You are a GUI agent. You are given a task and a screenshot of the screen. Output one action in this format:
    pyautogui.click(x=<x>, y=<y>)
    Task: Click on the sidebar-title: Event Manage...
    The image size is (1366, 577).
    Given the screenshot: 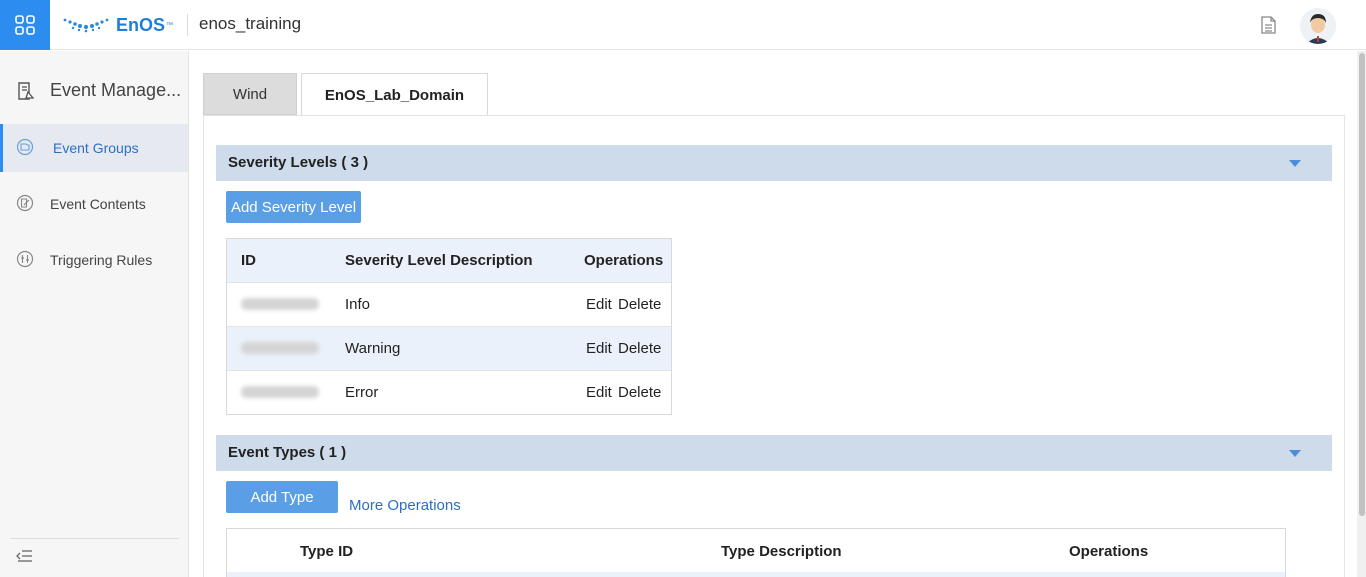 What is the action you would take?
    pyautogui.click(x=116, y=90)
    